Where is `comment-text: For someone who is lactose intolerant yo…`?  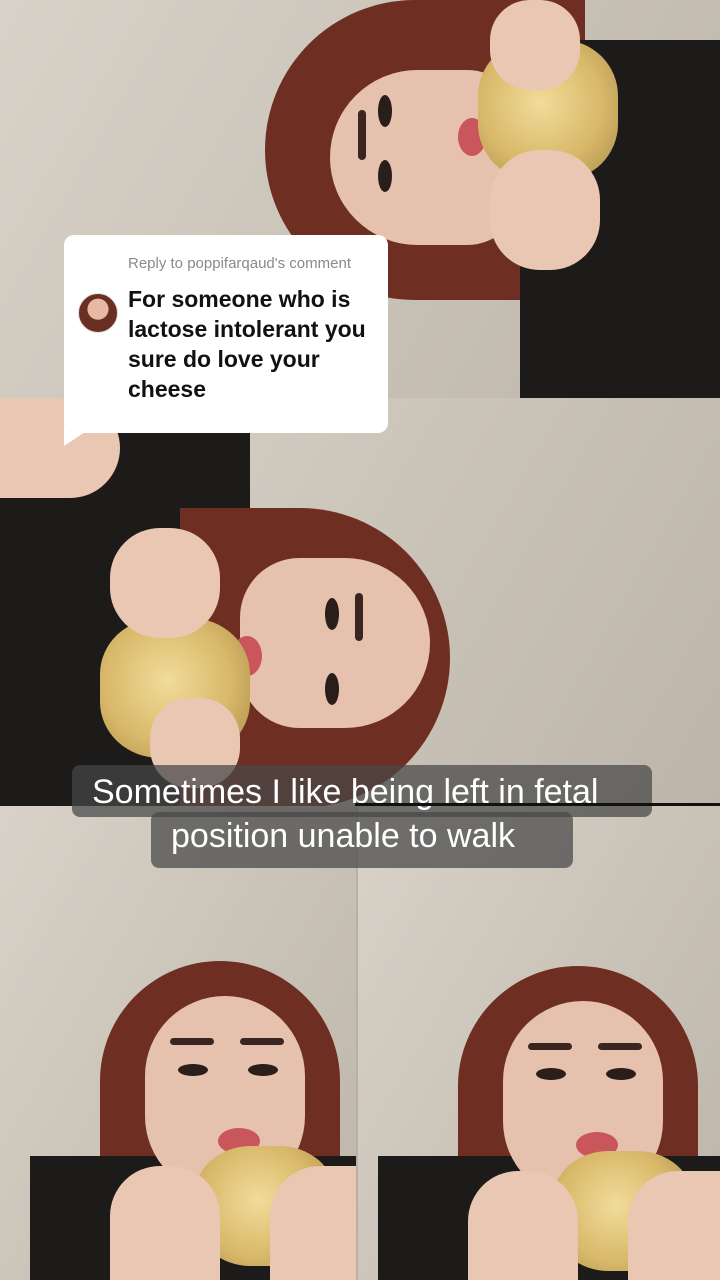 comment-text: For someone who is lactose intolerant yo… is located at coordinates (247, 344).